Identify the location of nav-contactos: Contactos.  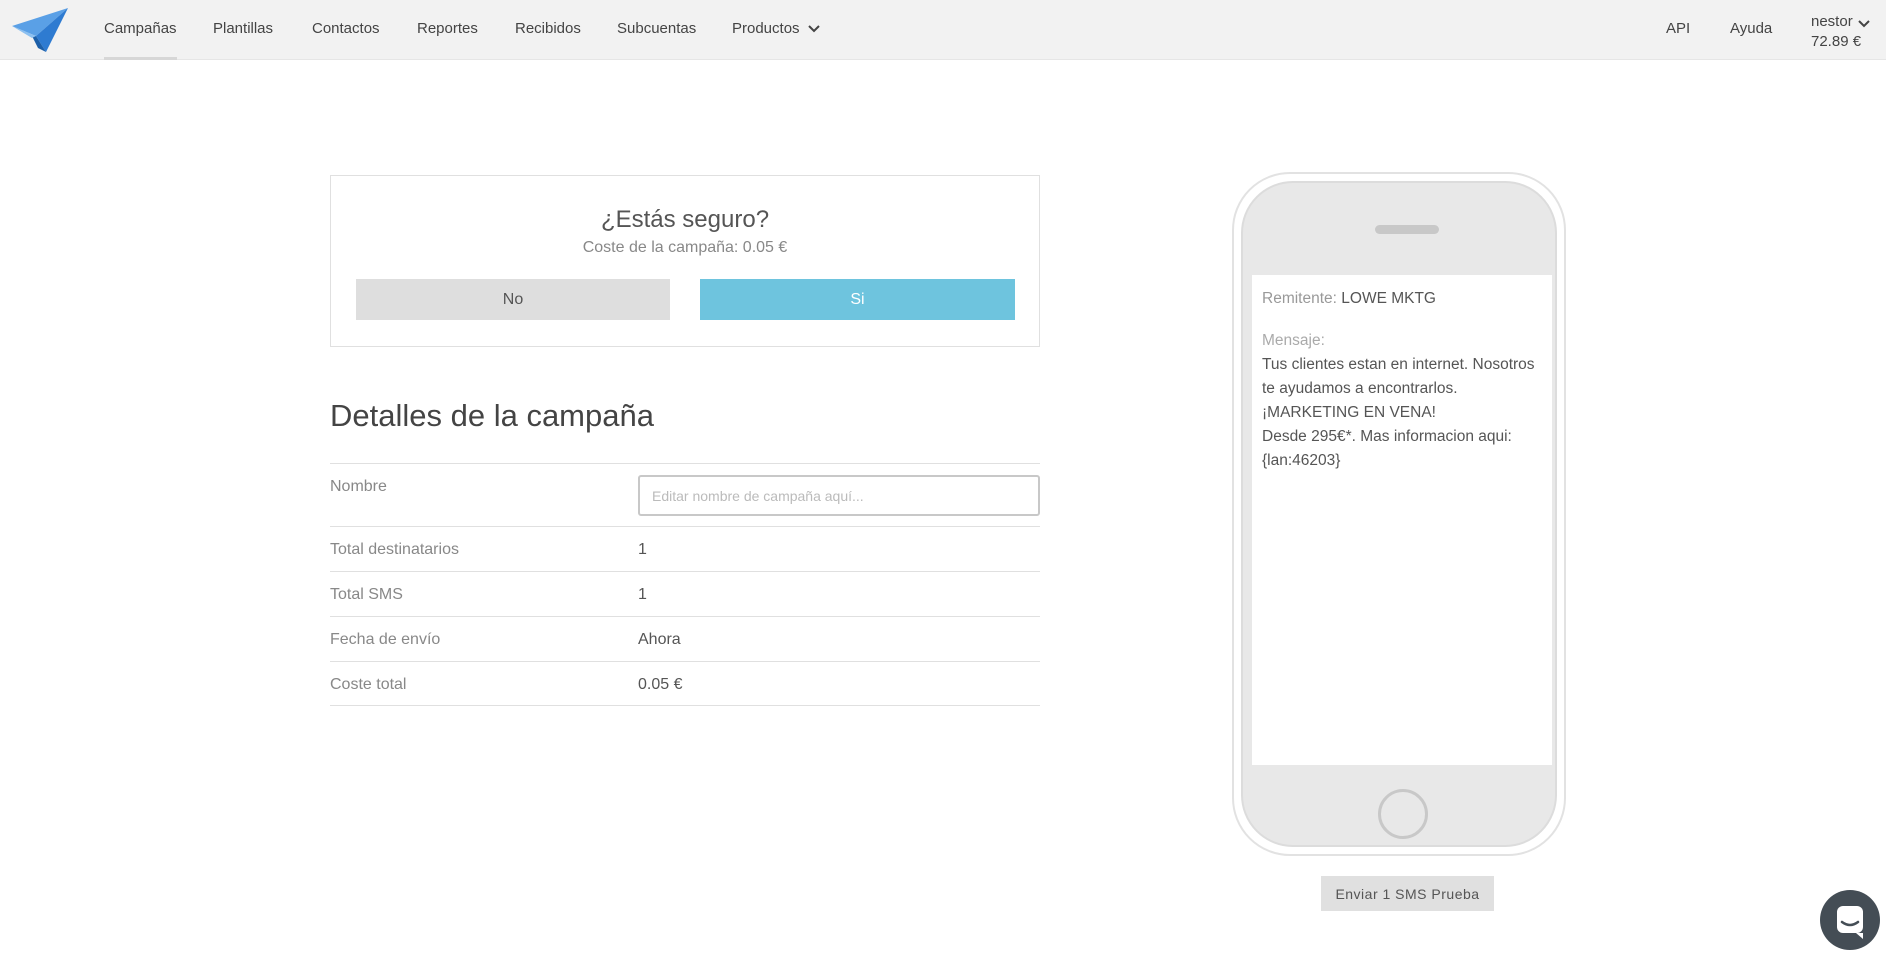
(346, 30).